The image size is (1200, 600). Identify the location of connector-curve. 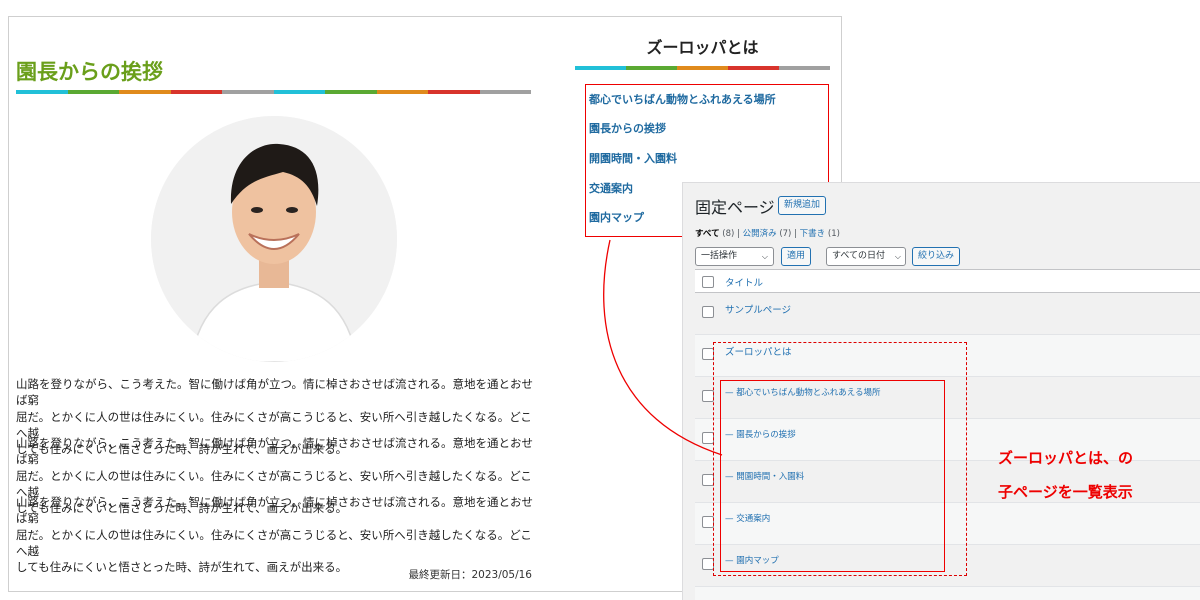
(663, 347).